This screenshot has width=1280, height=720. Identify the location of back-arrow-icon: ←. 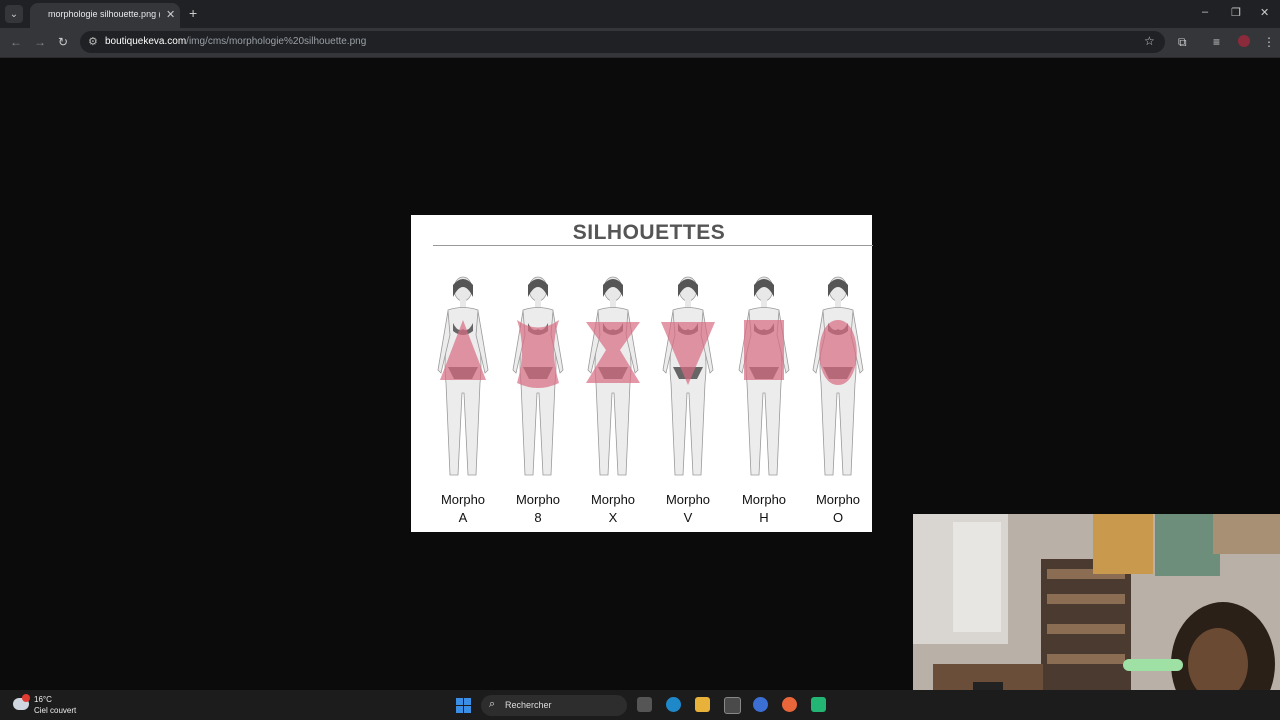
(16, 42).